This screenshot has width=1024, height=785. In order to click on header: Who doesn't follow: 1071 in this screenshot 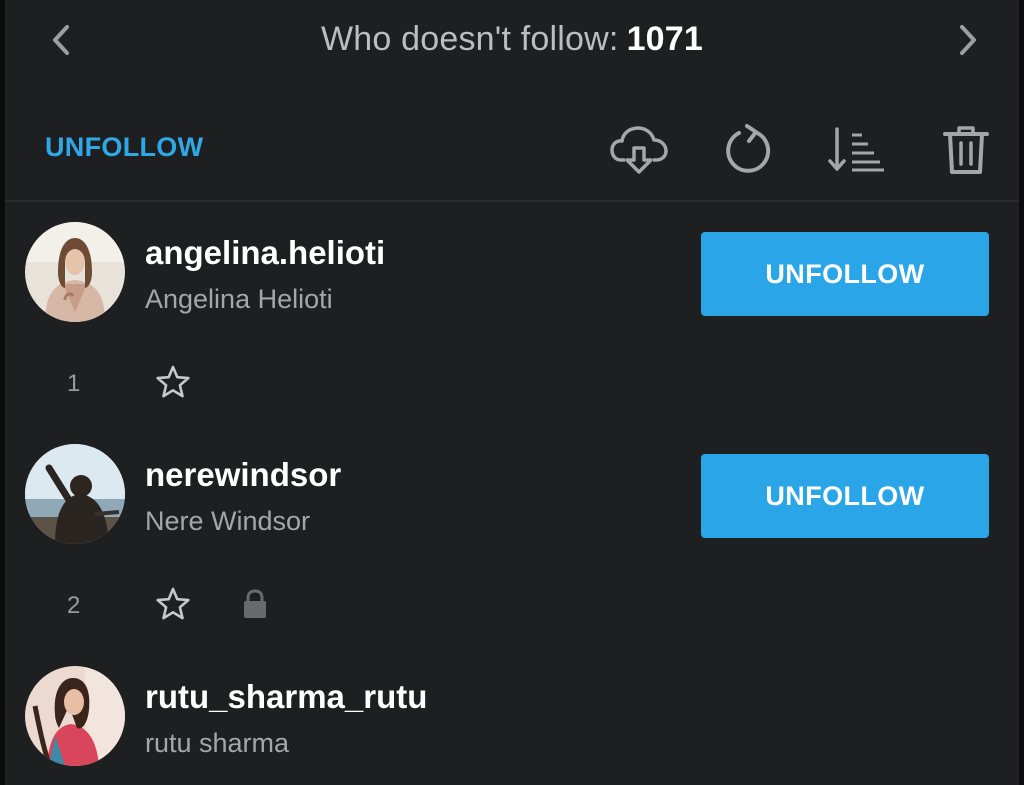, I will do `click(512, 41)`.